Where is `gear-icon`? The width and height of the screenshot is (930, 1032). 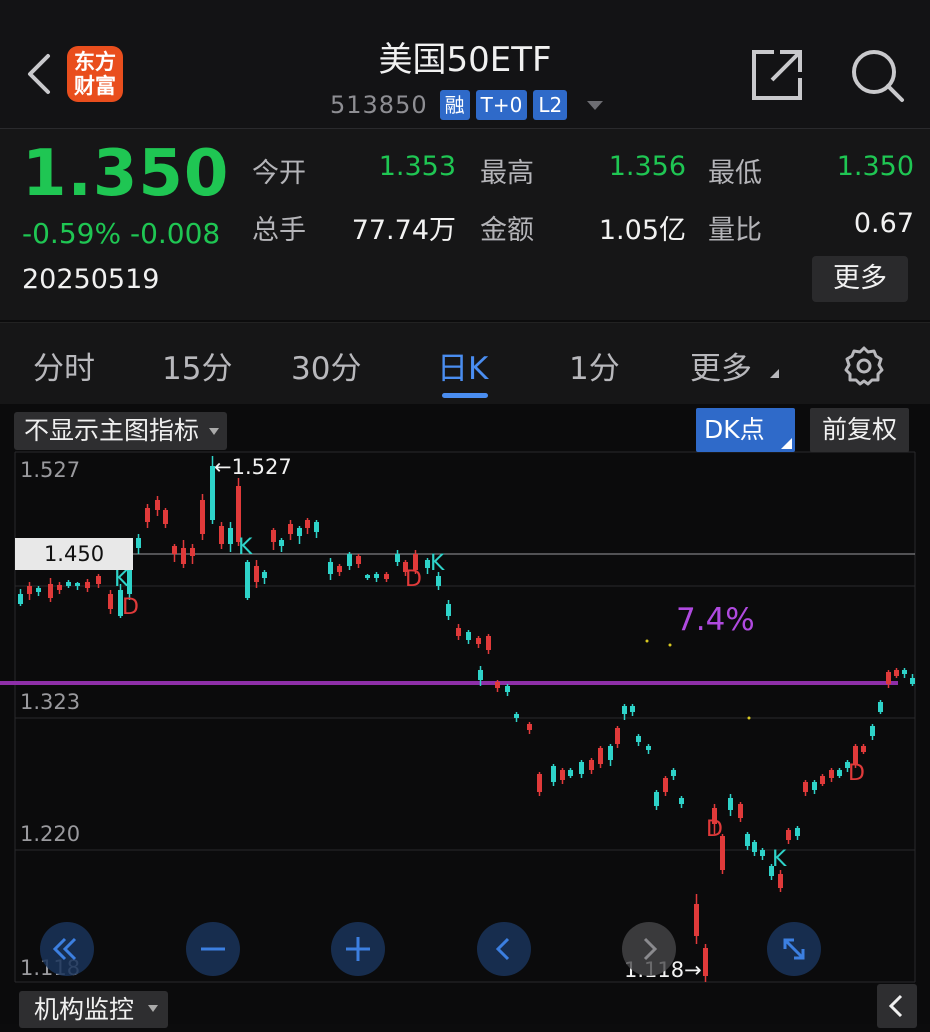
gear-icon is located at coordinates (864, 368).